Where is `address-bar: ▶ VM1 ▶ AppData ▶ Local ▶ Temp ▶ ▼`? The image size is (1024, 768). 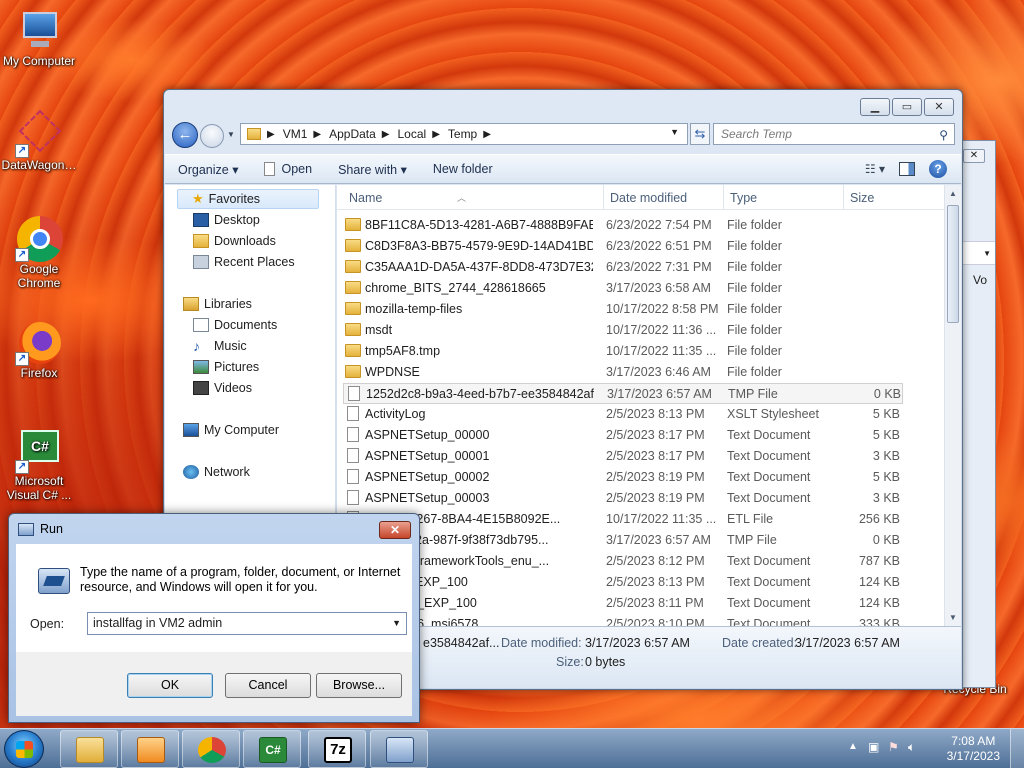
address-bar: ▶ VM1 ▶ AppData ▶ Local ▶ Temp ▶ ▼ is located at coordinates (464, 134).